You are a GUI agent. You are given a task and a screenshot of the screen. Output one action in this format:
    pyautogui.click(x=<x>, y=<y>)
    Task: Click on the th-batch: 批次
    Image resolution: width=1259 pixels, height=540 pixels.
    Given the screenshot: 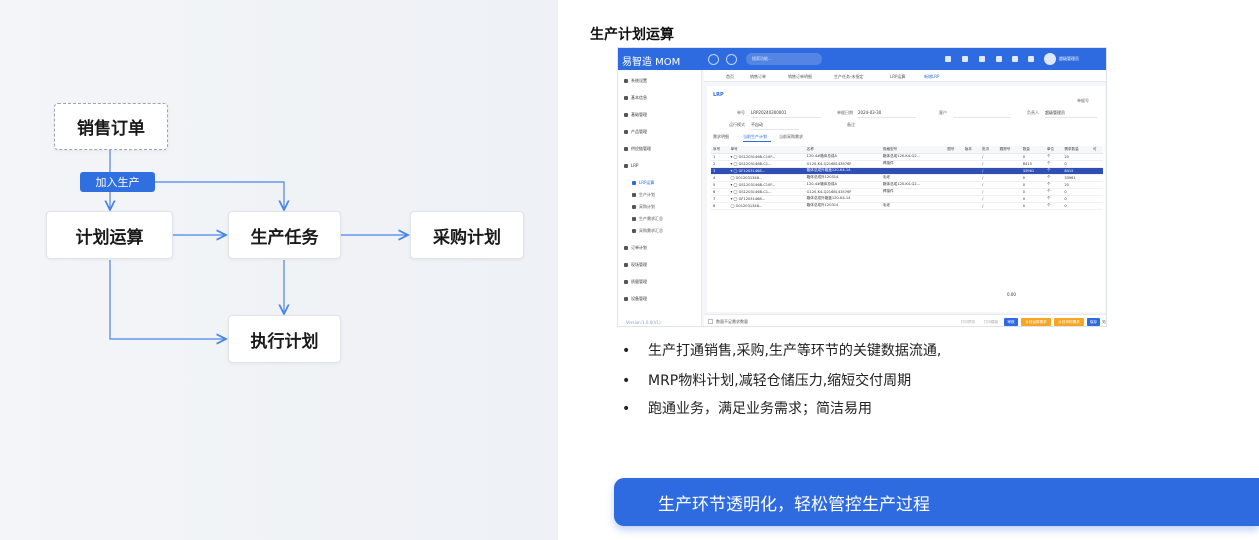 What is the action you would take?
    pyautogui.click(x=989, y=150)
    